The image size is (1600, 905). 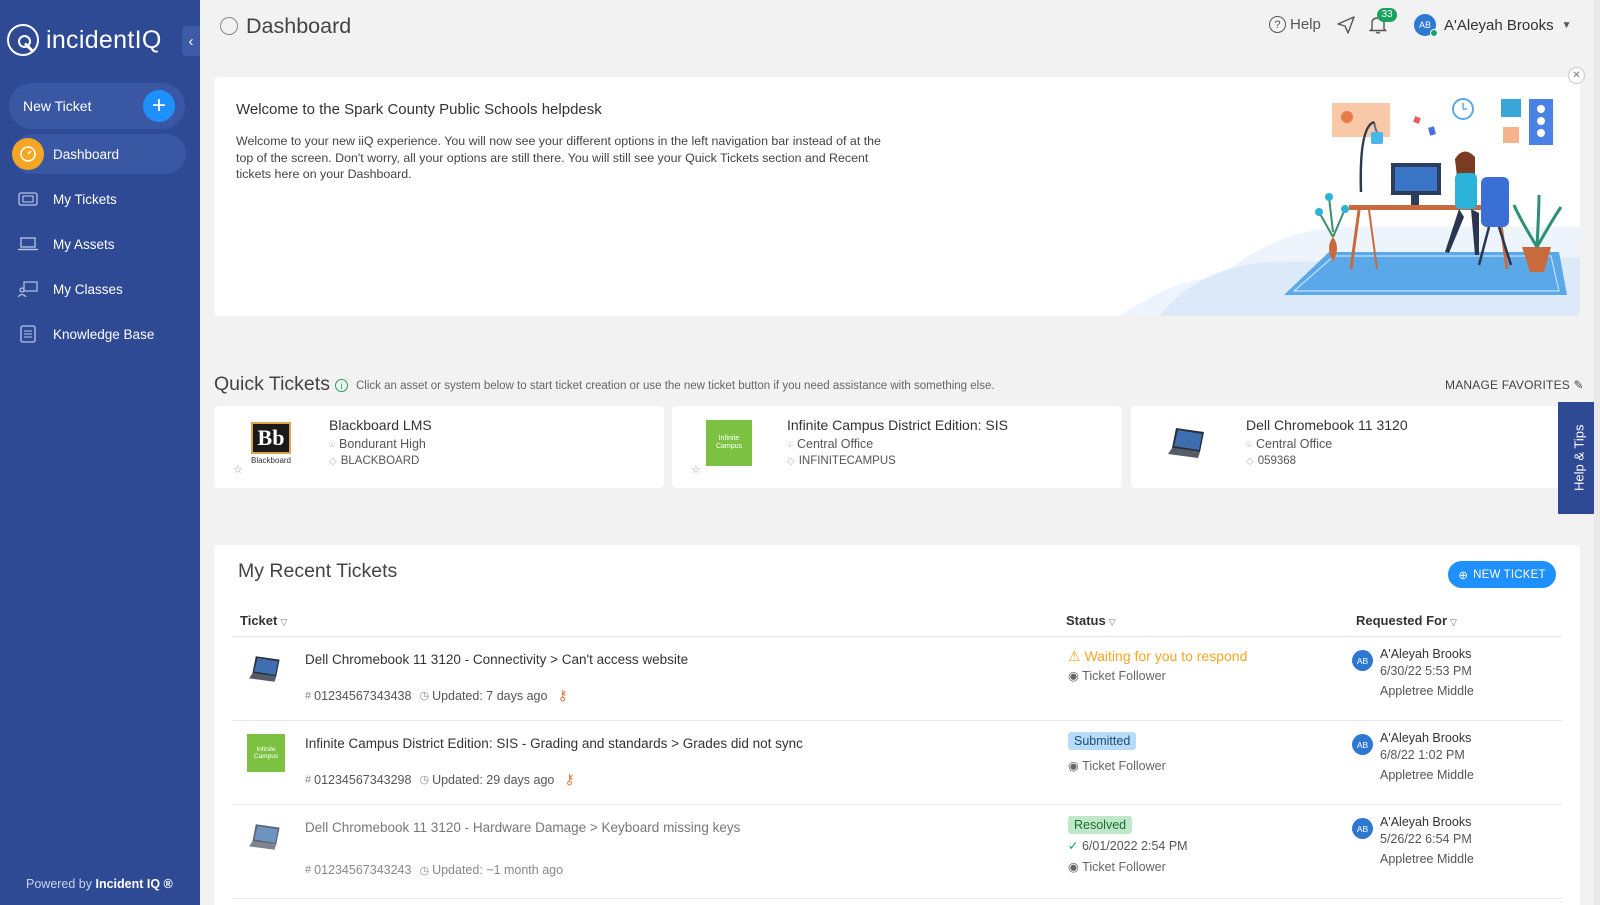 I want to click on column-label: Status, so click(x=1086, y=620).